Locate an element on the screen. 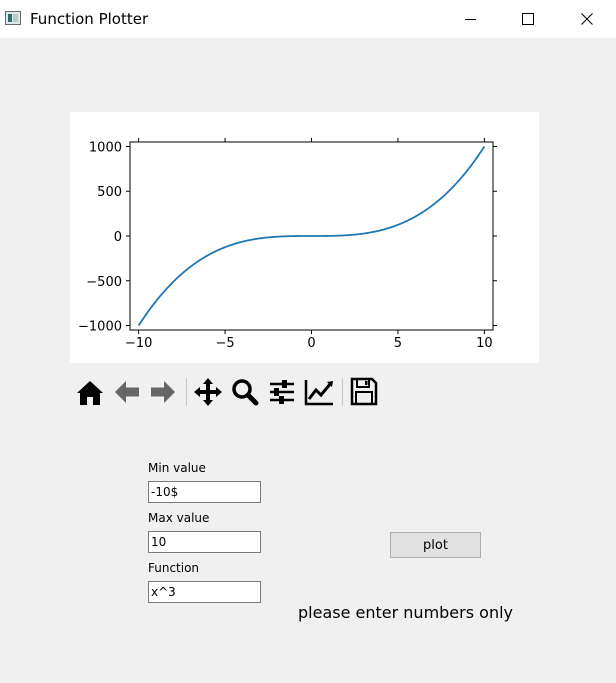 The height and width of the screenshot is (683, 616). x-tick-label: 5 is located at coordinates (398, 343).